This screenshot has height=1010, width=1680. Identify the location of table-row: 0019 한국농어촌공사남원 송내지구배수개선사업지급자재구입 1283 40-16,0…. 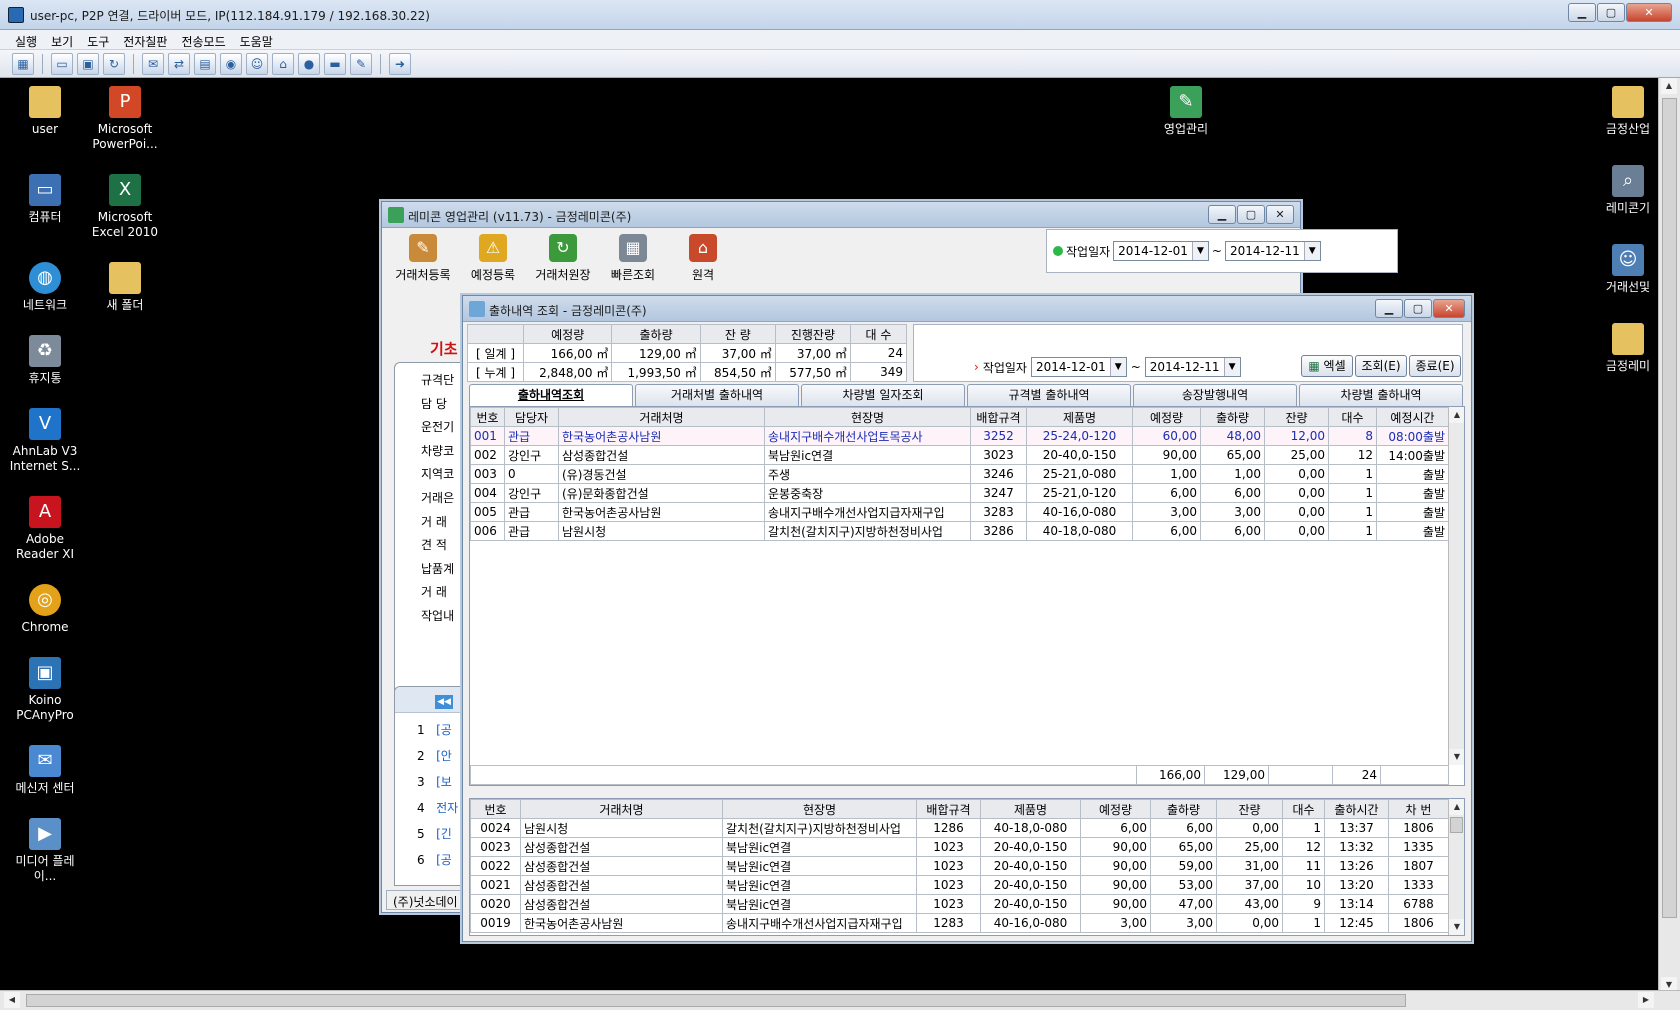
(959, 923).